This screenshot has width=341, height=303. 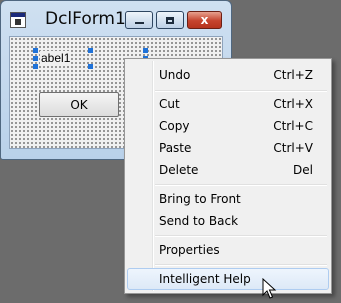 What do you see at coordinates (228, 250) in the screenshot?
I see `menu-item-properties: Properties` at bounding box center [228, 250].